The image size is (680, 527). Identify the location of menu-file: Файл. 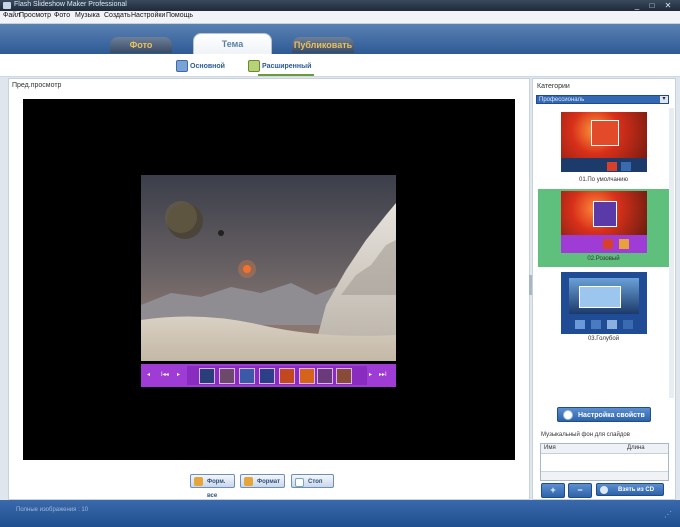
(11, 15).